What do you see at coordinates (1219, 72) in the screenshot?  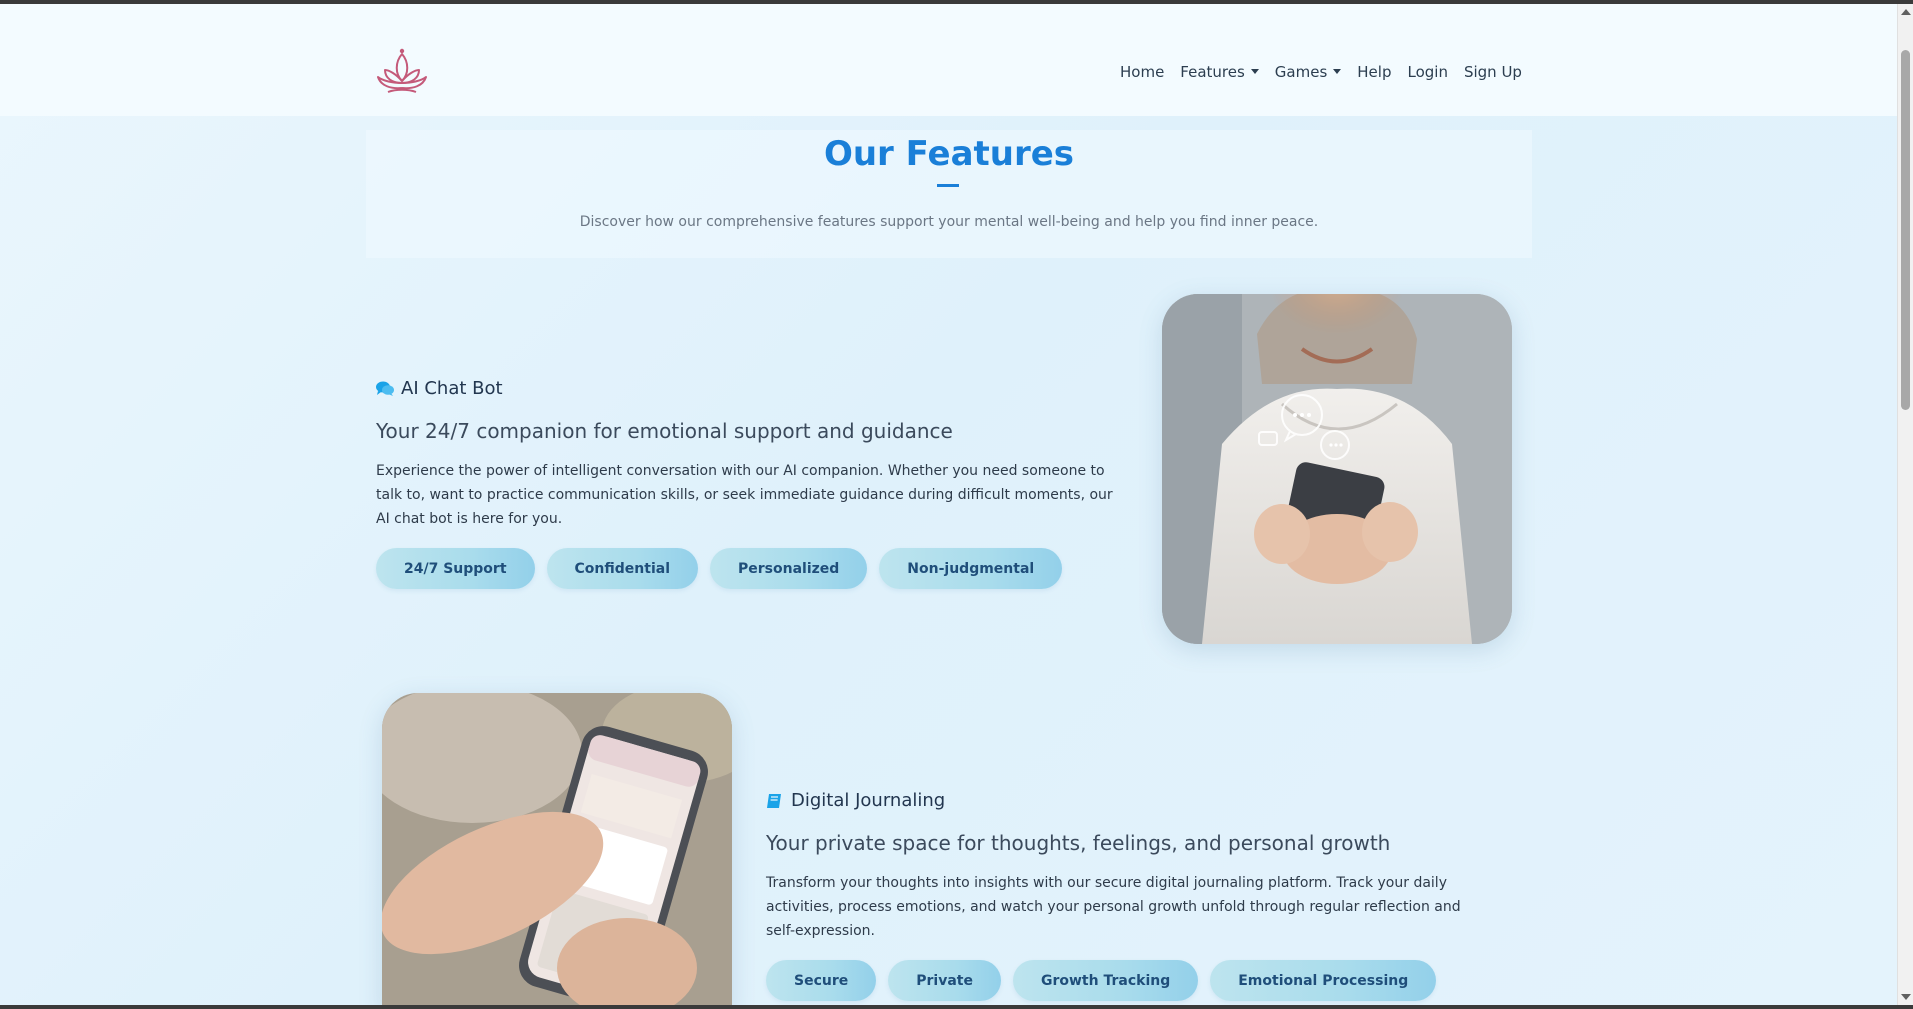 I see `nav-features-dropdown: Features` at bounding box center [1219, 72].